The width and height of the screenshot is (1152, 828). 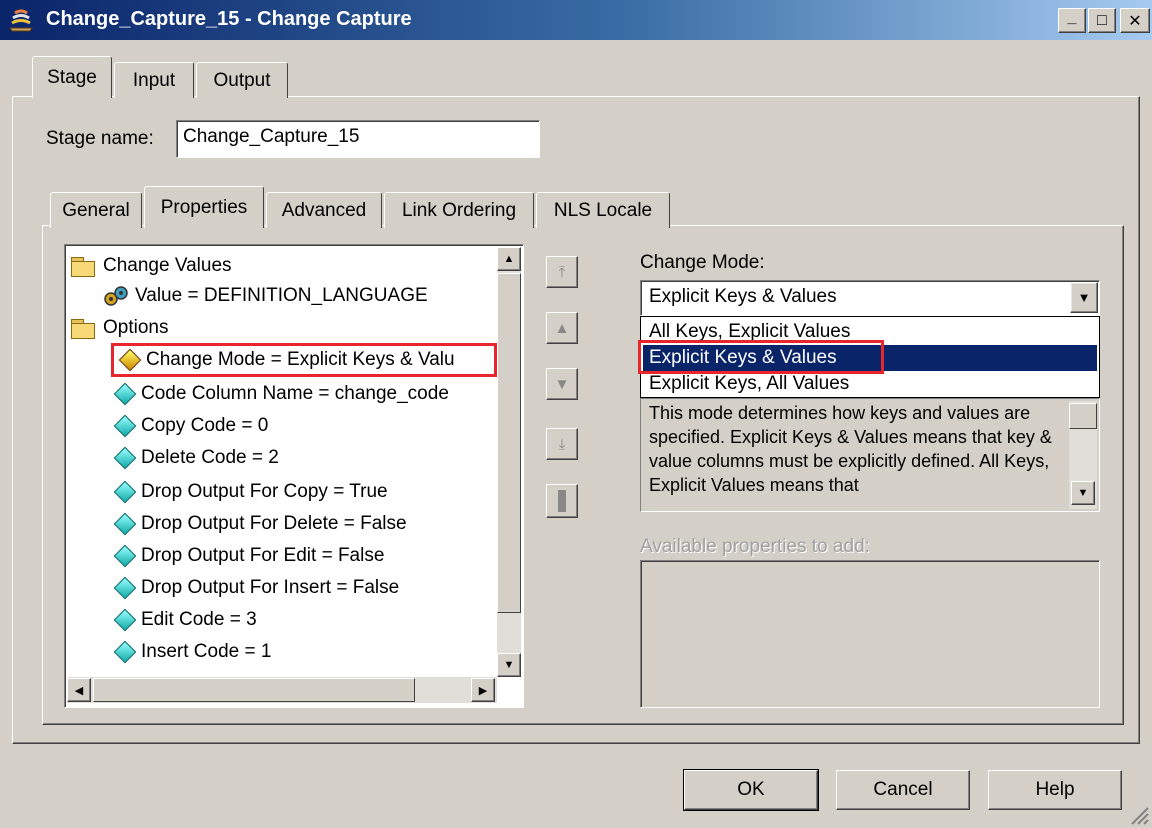 I want to click on tree-item-label: Value = DEFINITION_LANGUAGE, so click(x=281, y=295).